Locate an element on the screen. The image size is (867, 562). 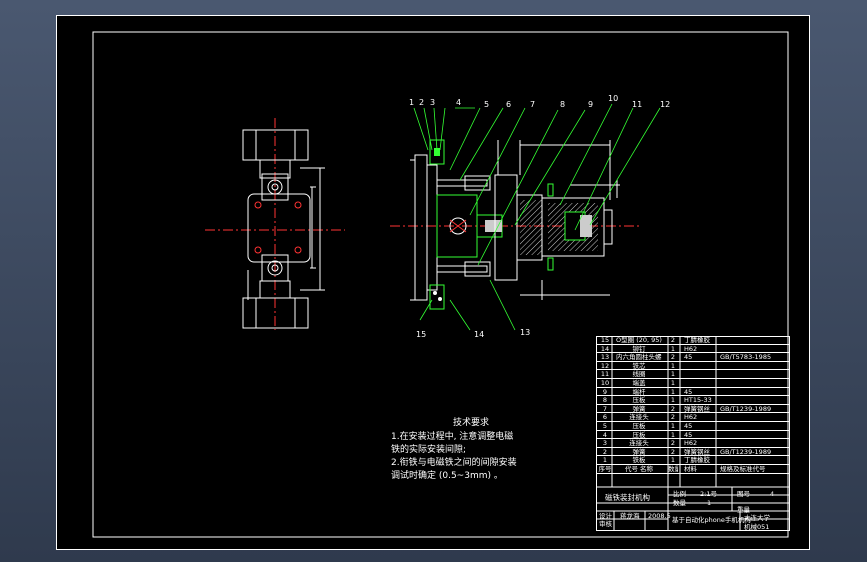
bom-row: 3 连接头 2 H62 is located at coordinates (693, 443).